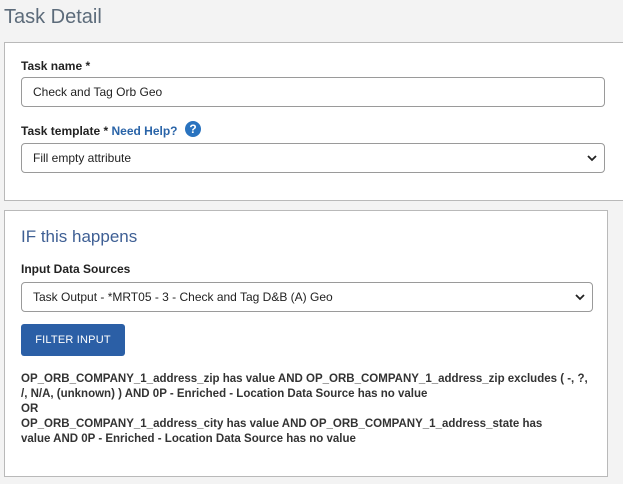 The height and width of the screenshot is (484, 623). What do you see at coordinates (56, 66) in the screenshot?
I see `task-name-label: Task name *` at bounding box center [56, 66].